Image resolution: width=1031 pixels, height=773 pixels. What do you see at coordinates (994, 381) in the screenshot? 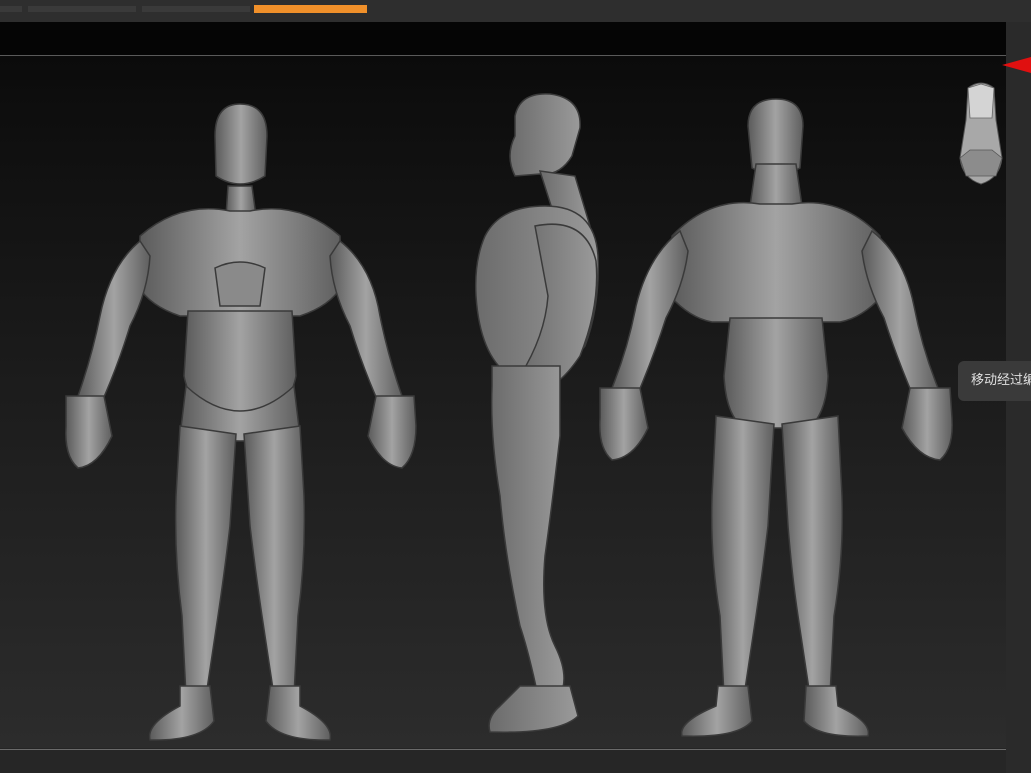
I see `tooltip: 移动经过编` at bounding box center [994, 381].